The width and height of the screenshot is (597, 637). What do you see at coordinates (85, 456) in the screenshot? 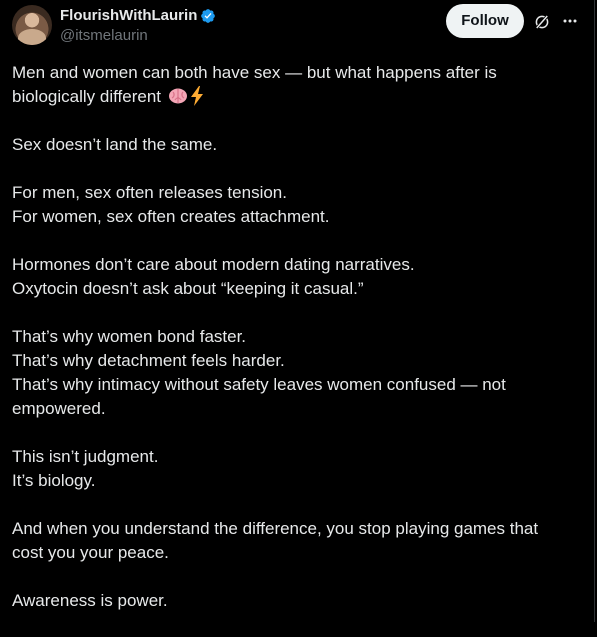
I see `text-line: This isn’t judgment.` at bounding box center [85, 456].